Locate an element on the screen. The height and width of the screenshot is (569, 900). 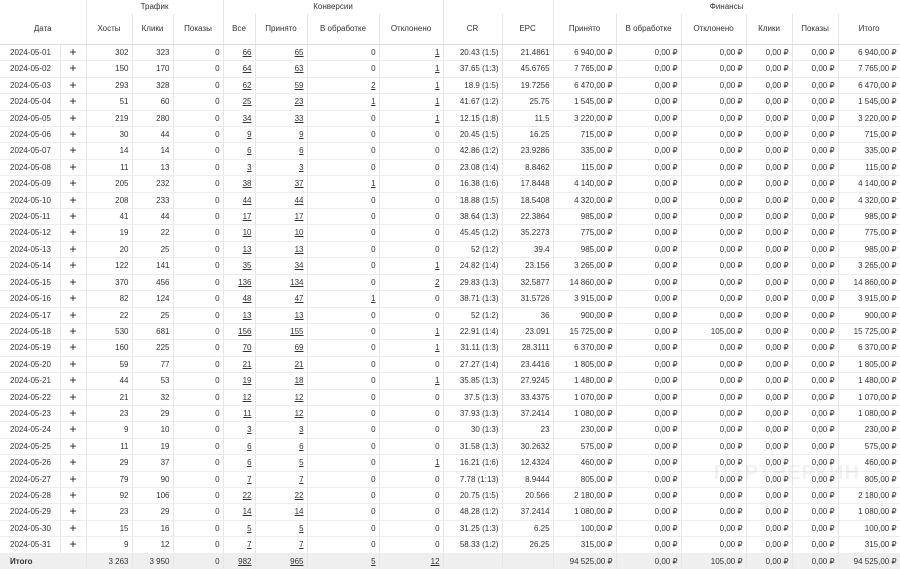
total-link-conv-all: 982 is located at coordinates (244, 561).